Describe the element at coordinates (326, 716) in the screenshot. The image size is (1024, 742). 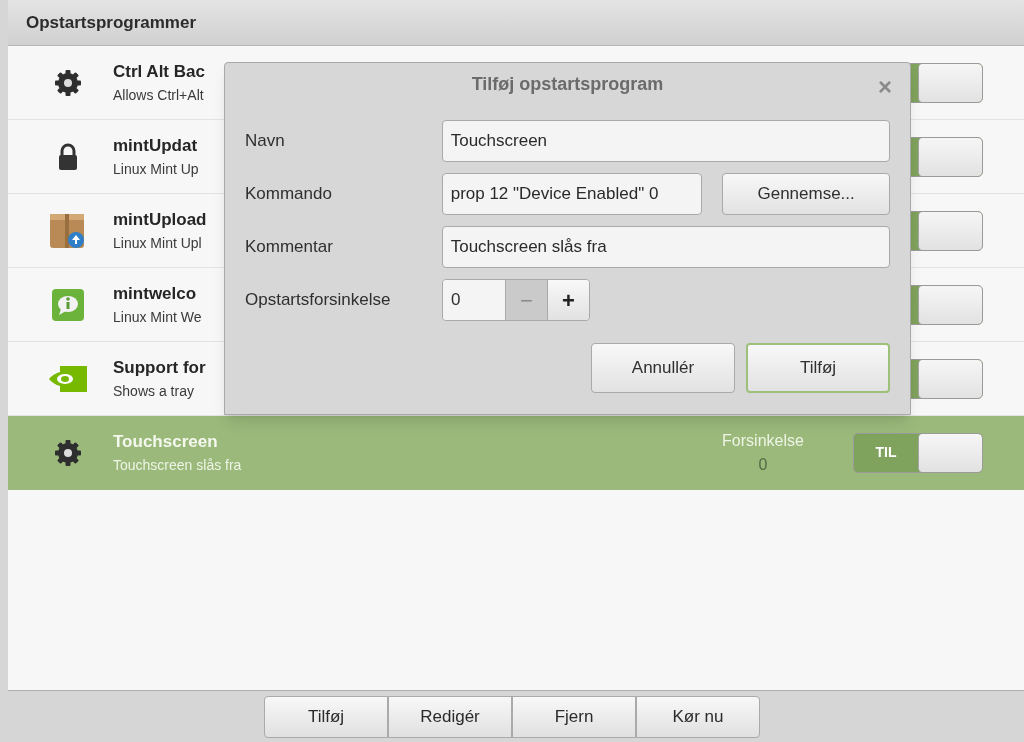
I see `toolbar-button: Tilføj` at that location.